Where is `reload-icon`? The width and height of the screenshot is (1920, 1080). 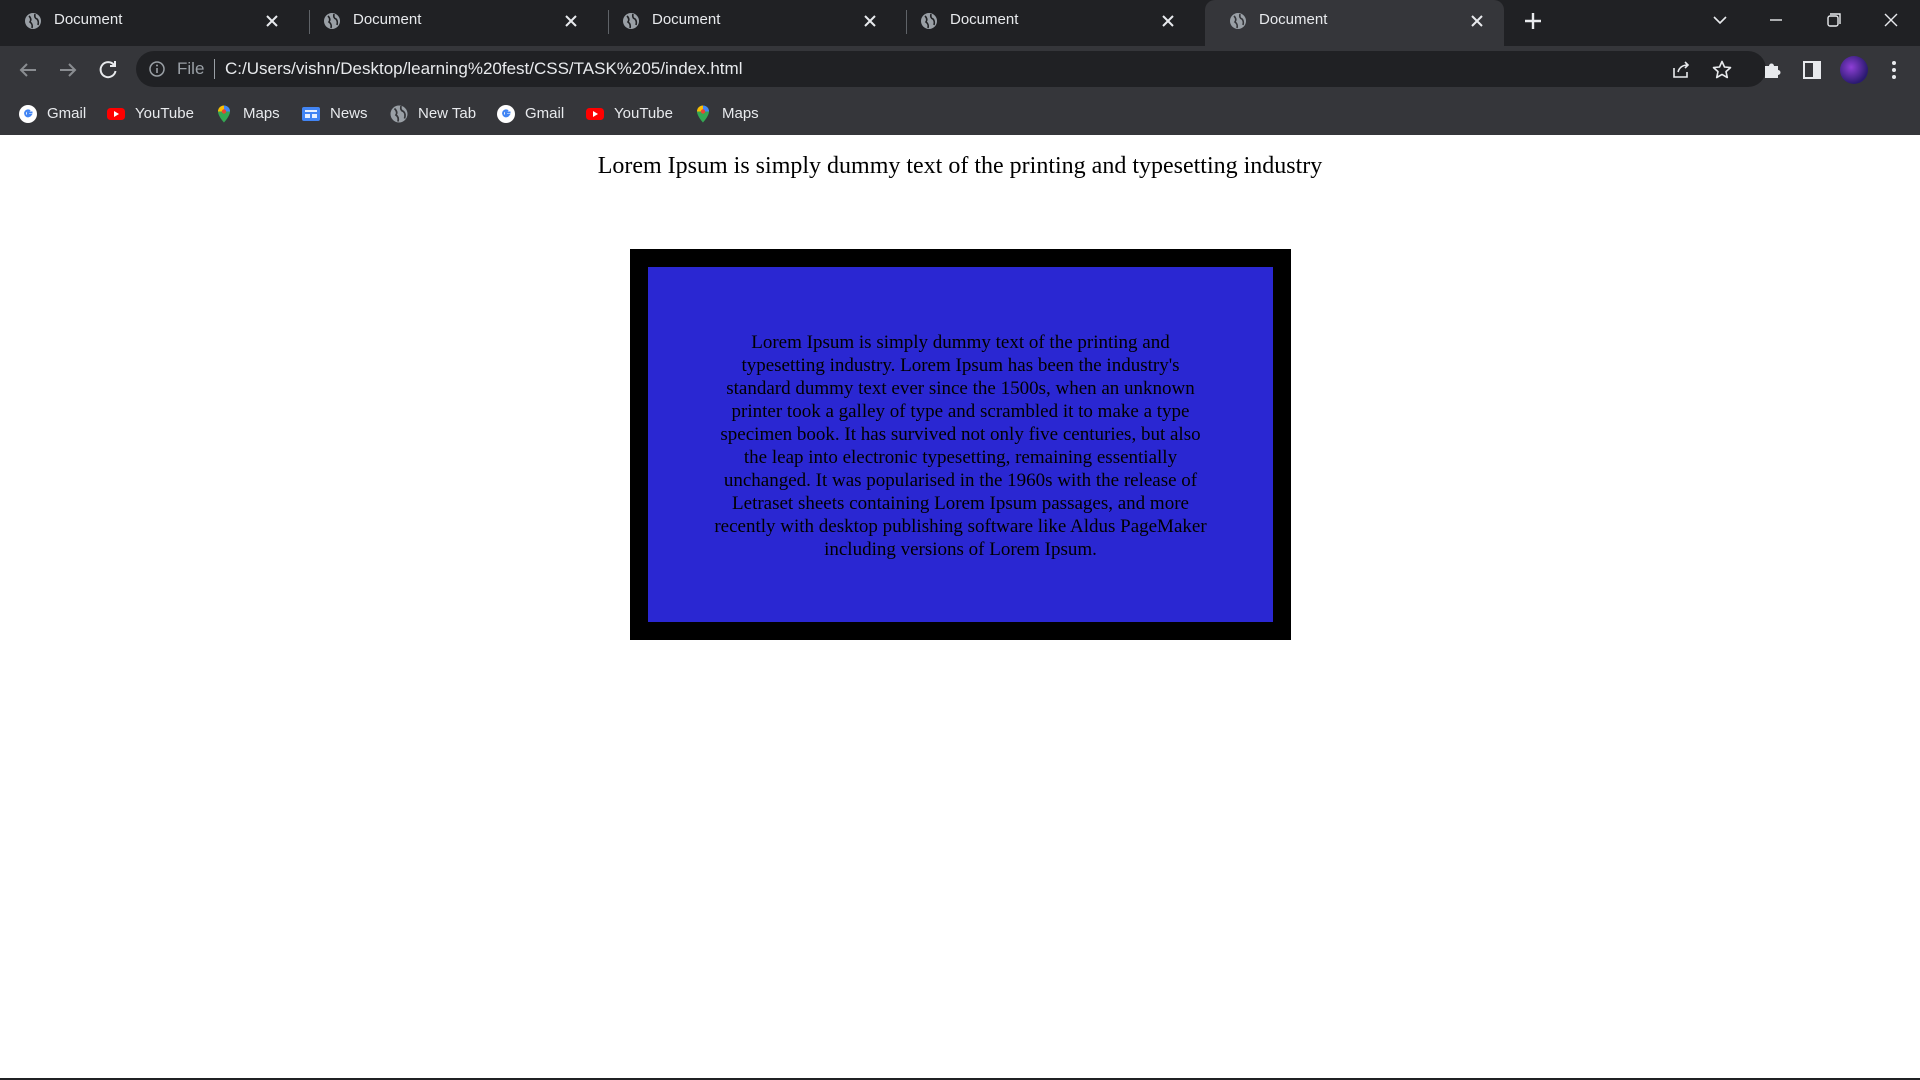
reload-icon is located at coordinates (108, 70).